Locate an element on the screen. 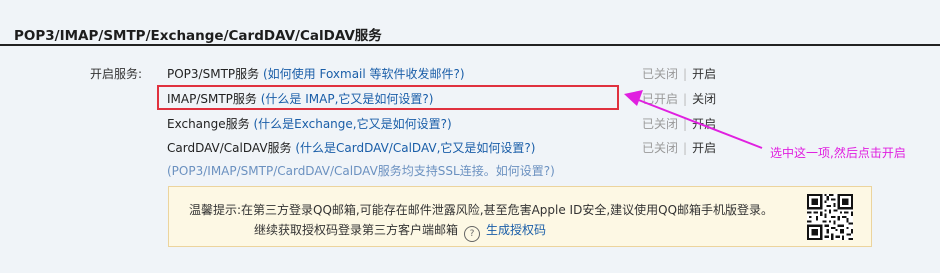  qr-code-icon is located at coordinates (830, 217).